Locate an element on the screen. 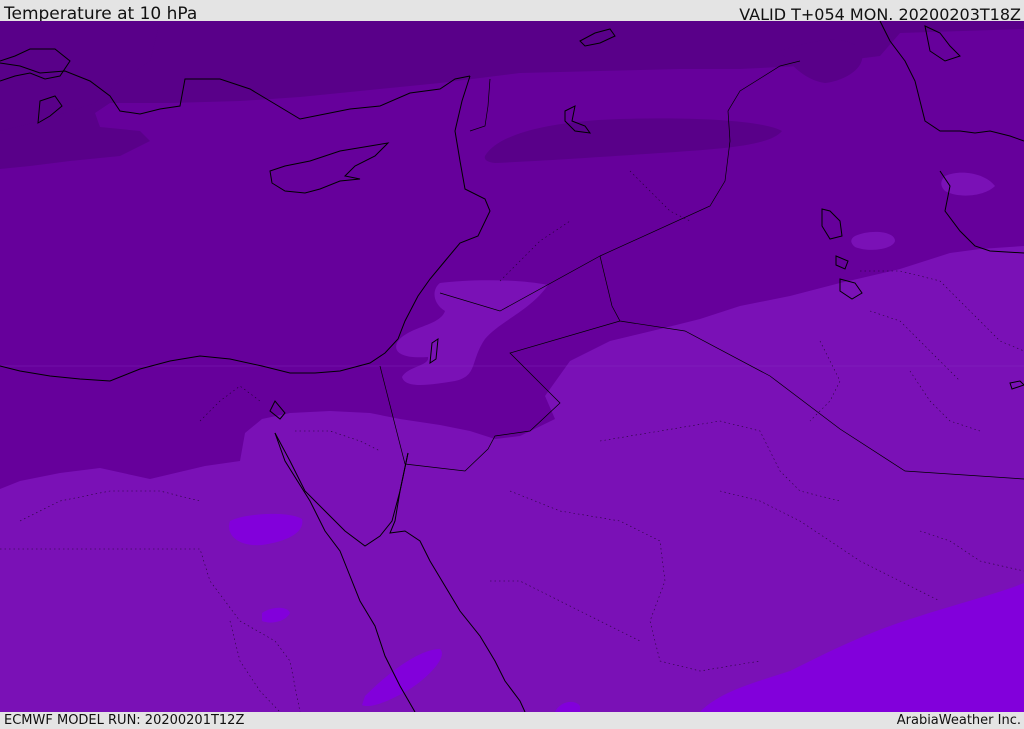  credit-label: ArabiaWeather Inc. is located at coordinates (958, 720).